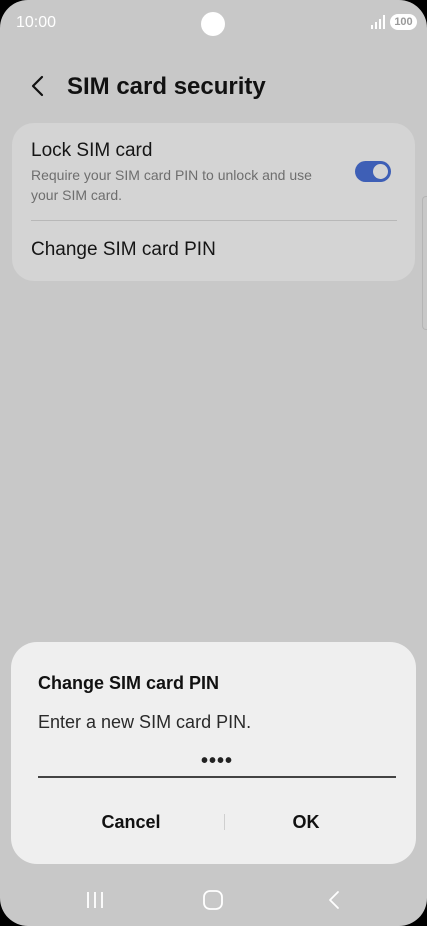 This screenshot has height=926, width=427. I want to click on back-button, so click(38, 86).